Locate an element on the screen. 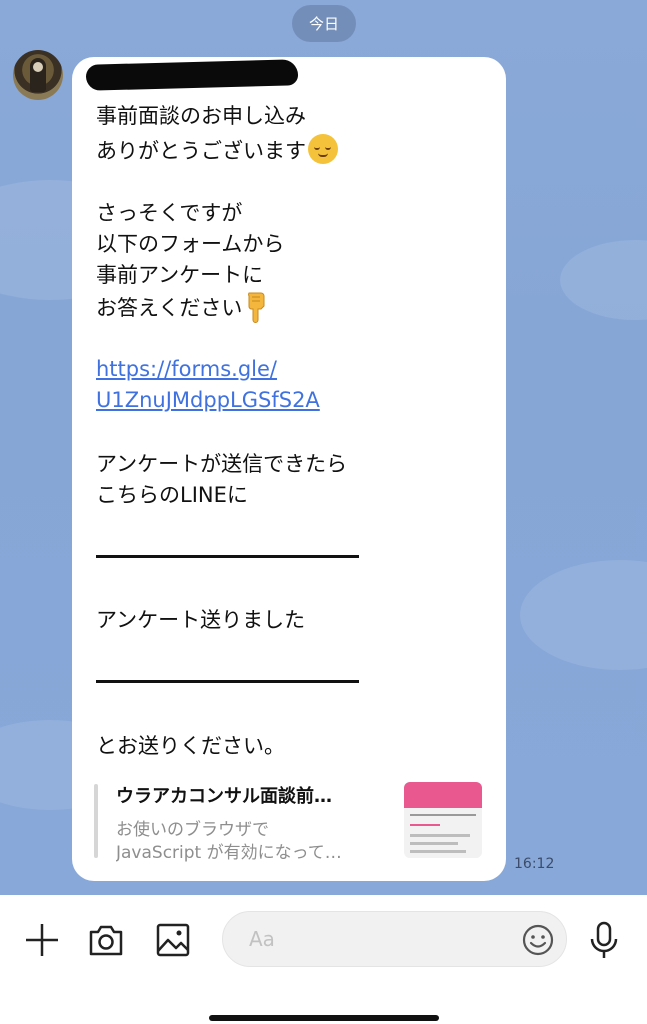 This screenshot has height=1024, width=647. message-line: とお送りください。 is located at coordinates (190, 746).